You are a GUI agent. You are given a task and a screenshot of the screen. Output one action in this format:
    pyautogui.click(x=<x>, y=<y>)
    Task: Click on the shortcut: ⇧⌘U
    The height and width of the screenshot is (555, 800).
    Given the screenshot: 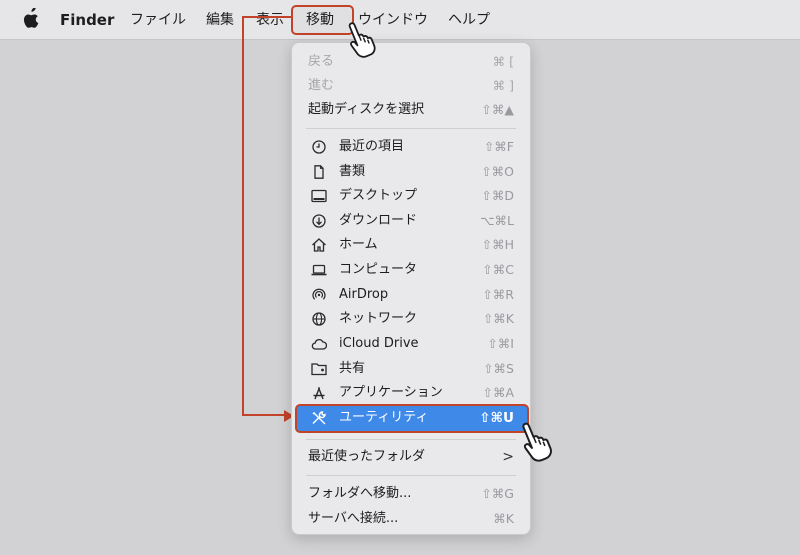 What is the action you would take?
    pyautogui.click(x=496, y=418)
    